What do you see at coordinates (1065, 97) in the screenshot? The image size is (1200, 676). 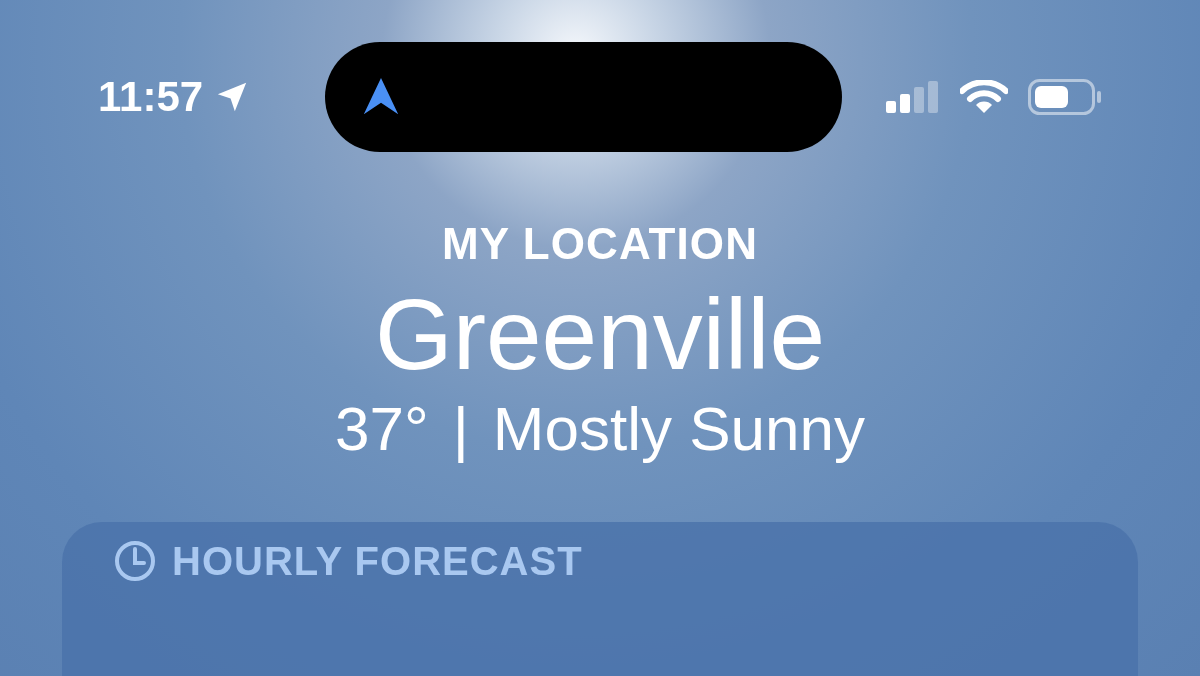 I see `battery-icon` at bounding box center [1065, 97].